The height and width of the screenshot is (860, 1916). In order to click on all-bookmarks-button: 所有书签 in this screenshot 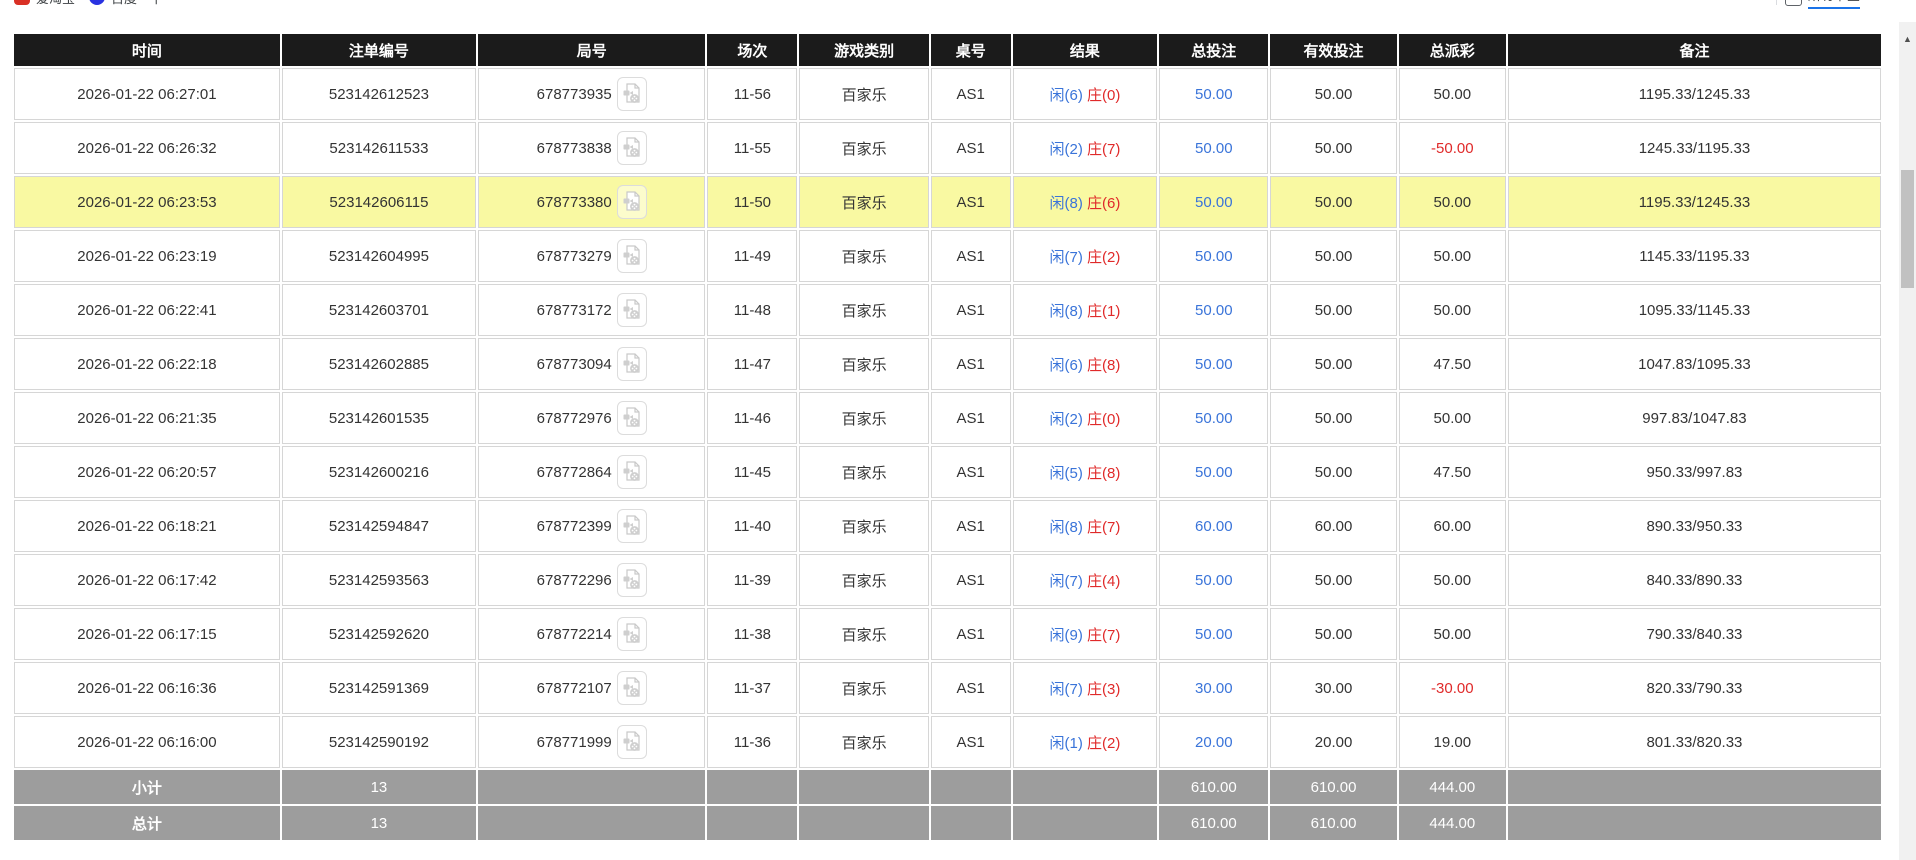, I will do `click(1822, 4)`.